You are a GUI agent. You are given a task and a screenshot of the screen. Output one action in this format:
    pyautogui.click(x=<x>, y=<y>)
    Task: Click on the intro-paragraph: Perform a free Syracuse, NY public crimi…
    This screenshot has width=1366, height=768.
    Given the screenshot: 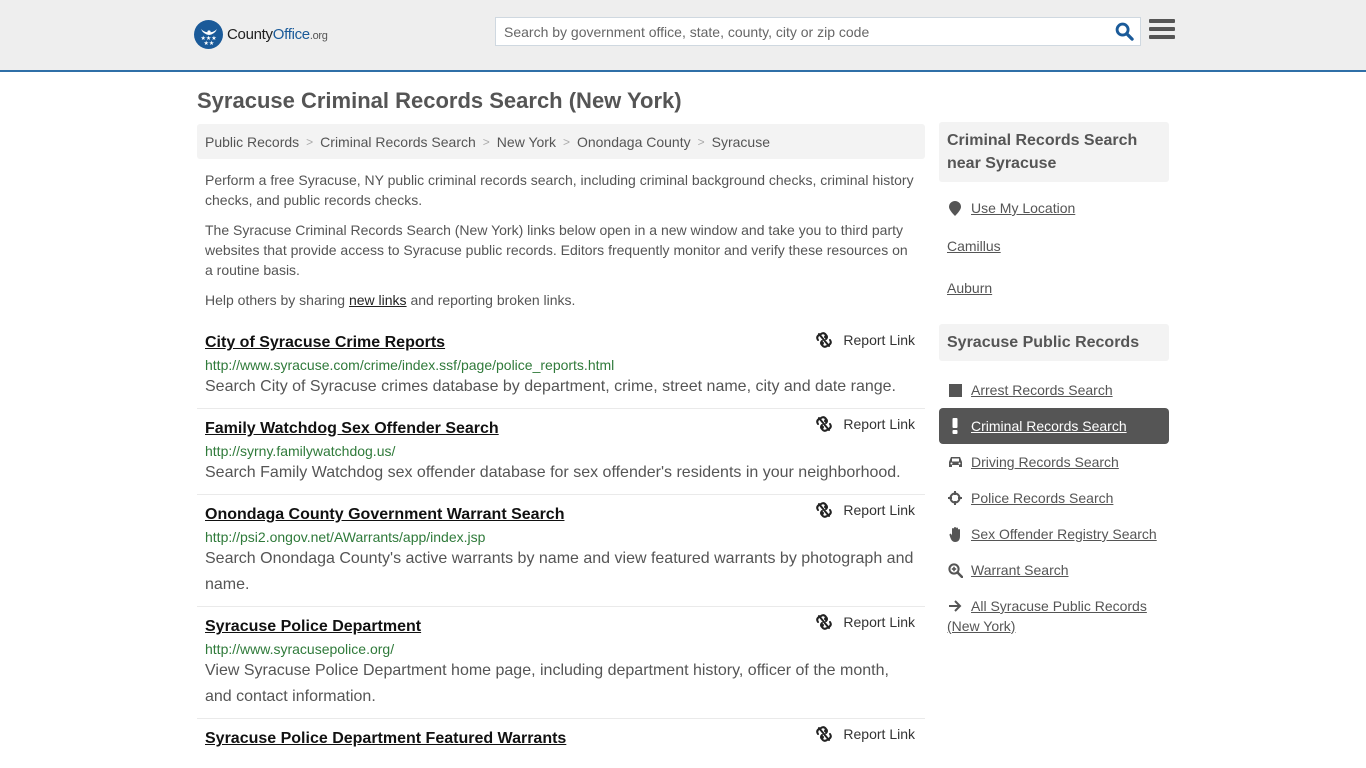 What is the action you would take?
    pyautogui.click(x=559, y=190)
    